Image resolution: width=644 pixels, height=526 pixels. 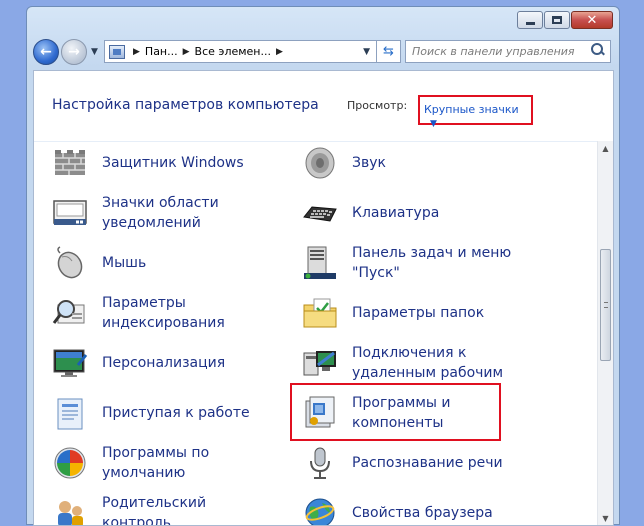 I want to click on remote-connections-icon, so click(x=320, y=363).